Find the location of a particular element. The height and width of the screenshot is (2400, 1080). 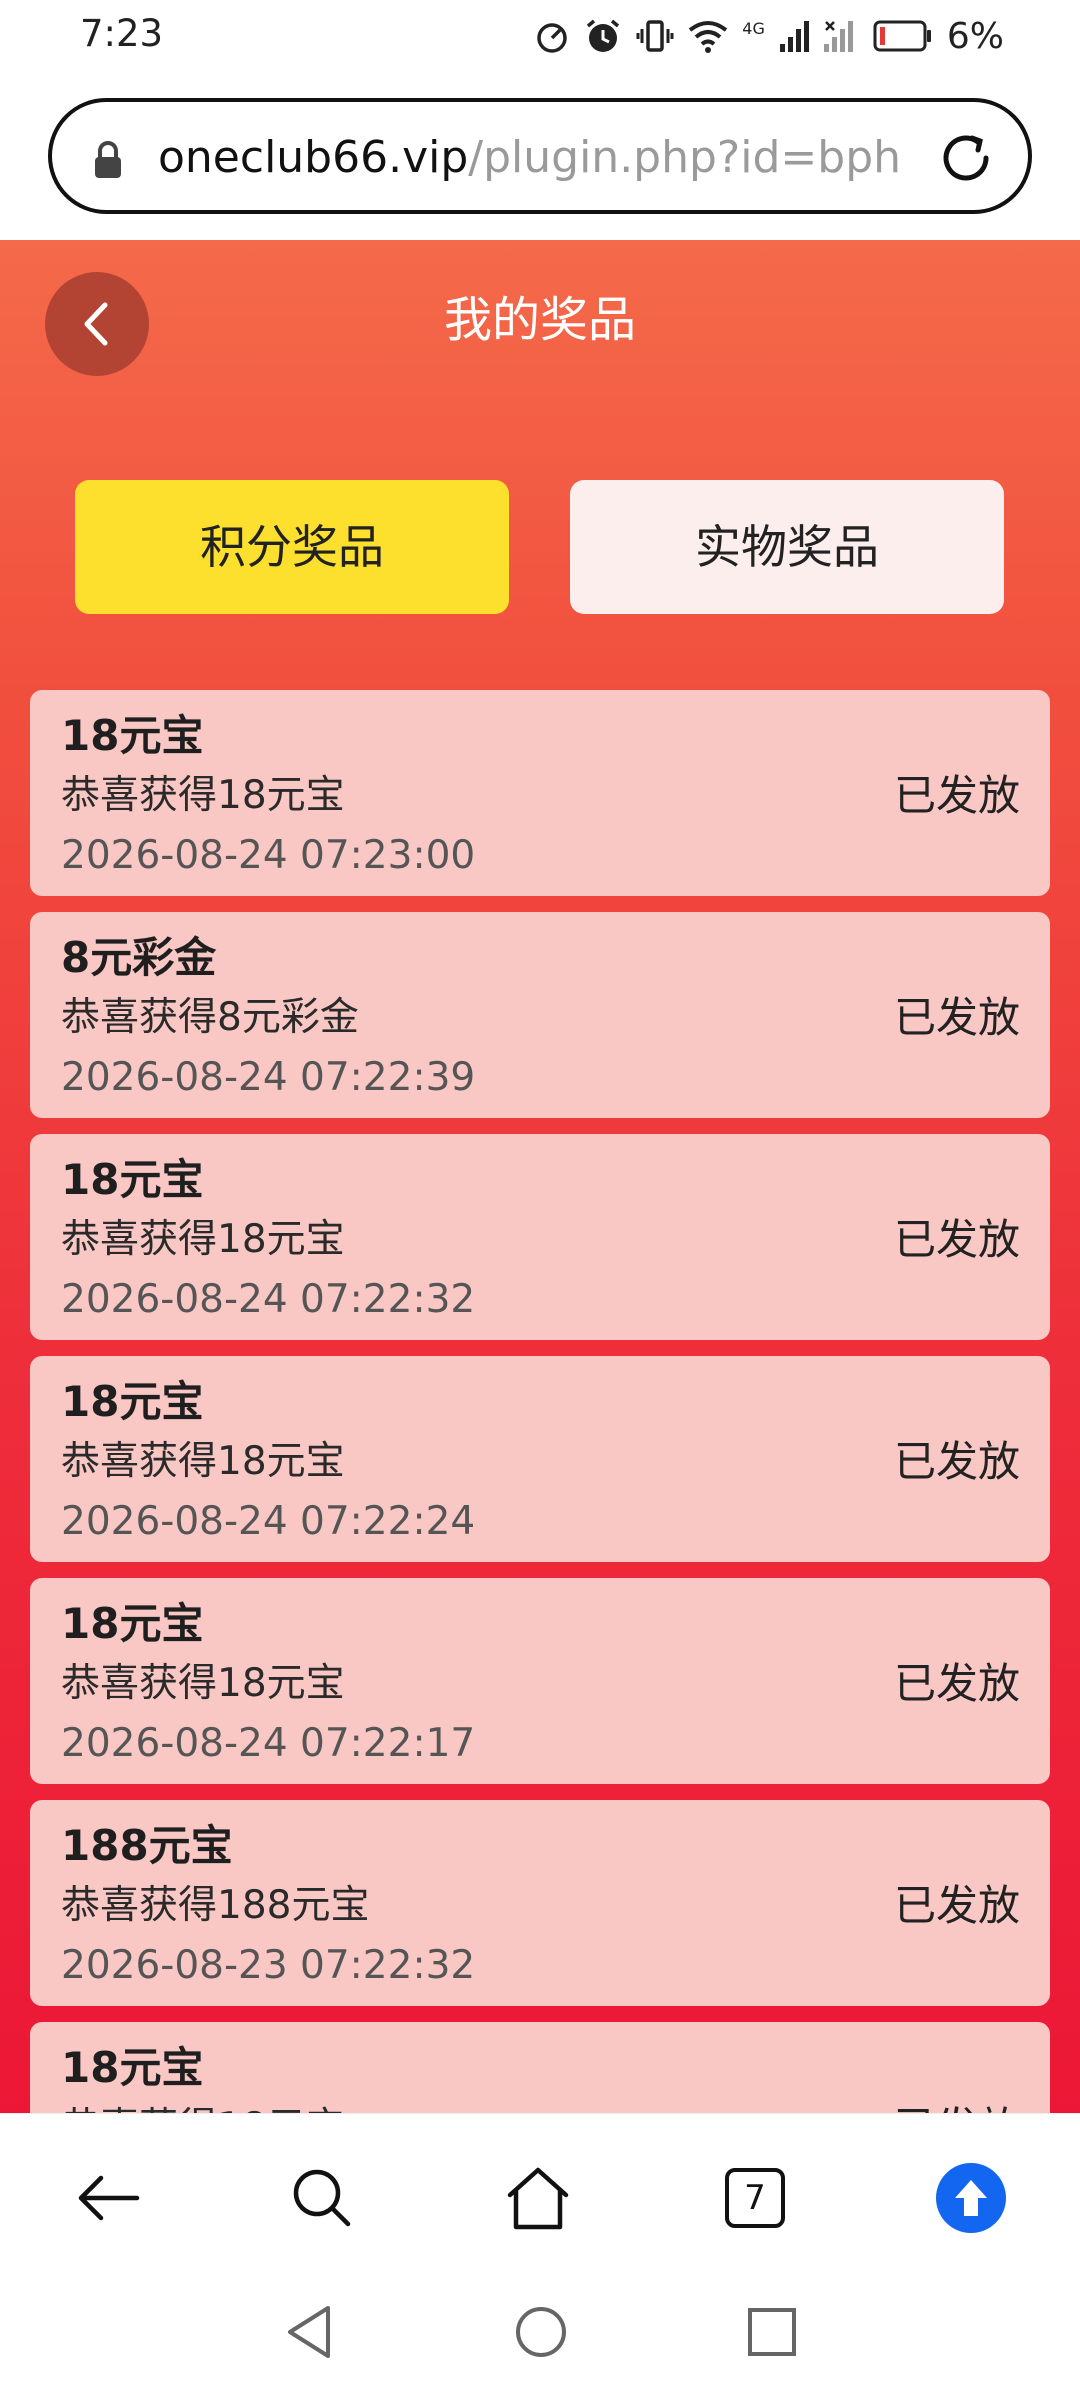

system-nav-bar is located at coordinates (540, 2340).